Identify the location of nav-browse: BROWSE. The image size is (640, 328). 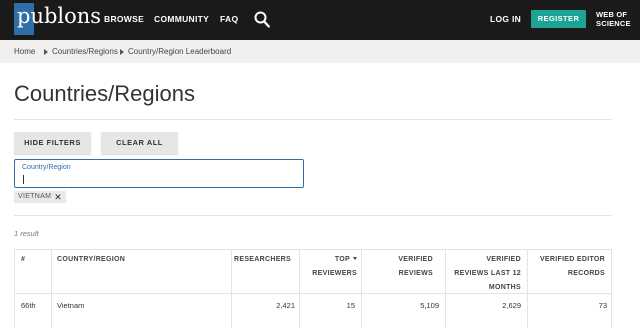
(124, 19).